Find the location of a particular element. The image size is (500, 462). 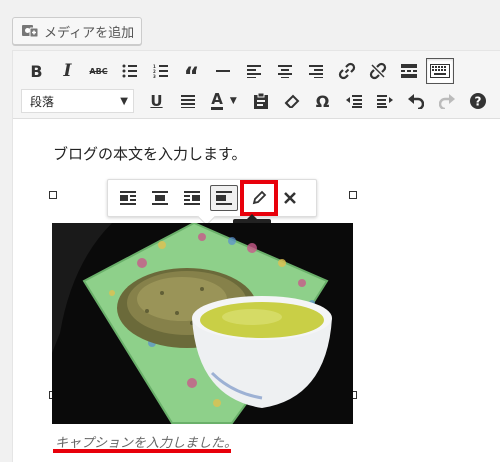

image-align-center-icon is located at coordinates (160, 198).